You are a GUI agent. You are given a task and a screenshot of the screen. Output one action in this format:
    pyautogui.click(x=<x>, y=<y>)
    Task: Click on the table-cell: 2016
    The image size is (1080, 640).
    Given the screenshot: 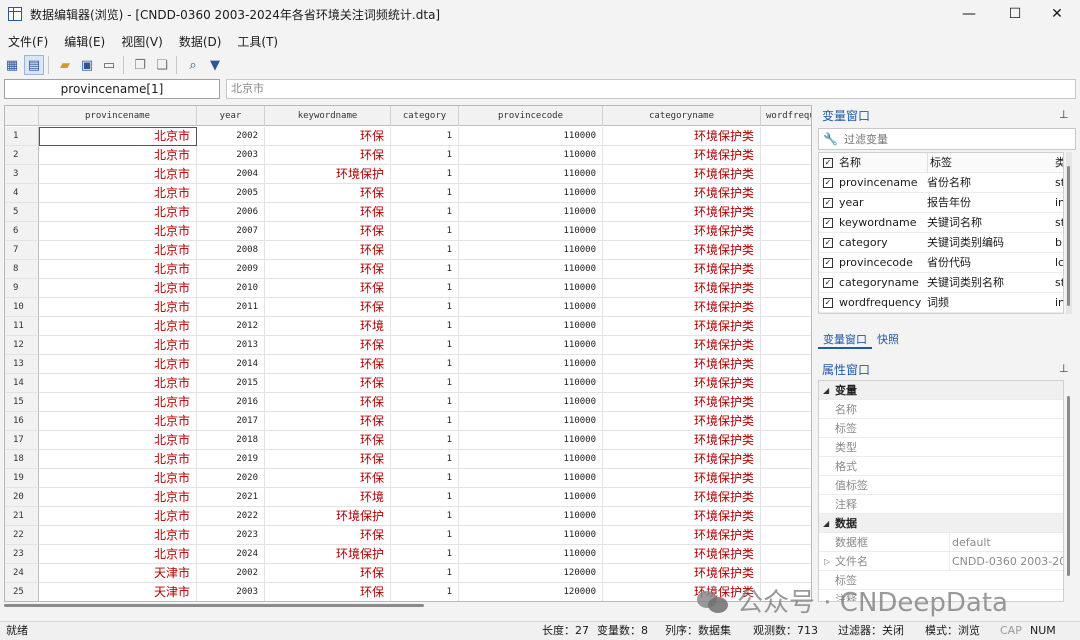 What is the action you would take?
    pyautogui.click(x=231, y=402)
    